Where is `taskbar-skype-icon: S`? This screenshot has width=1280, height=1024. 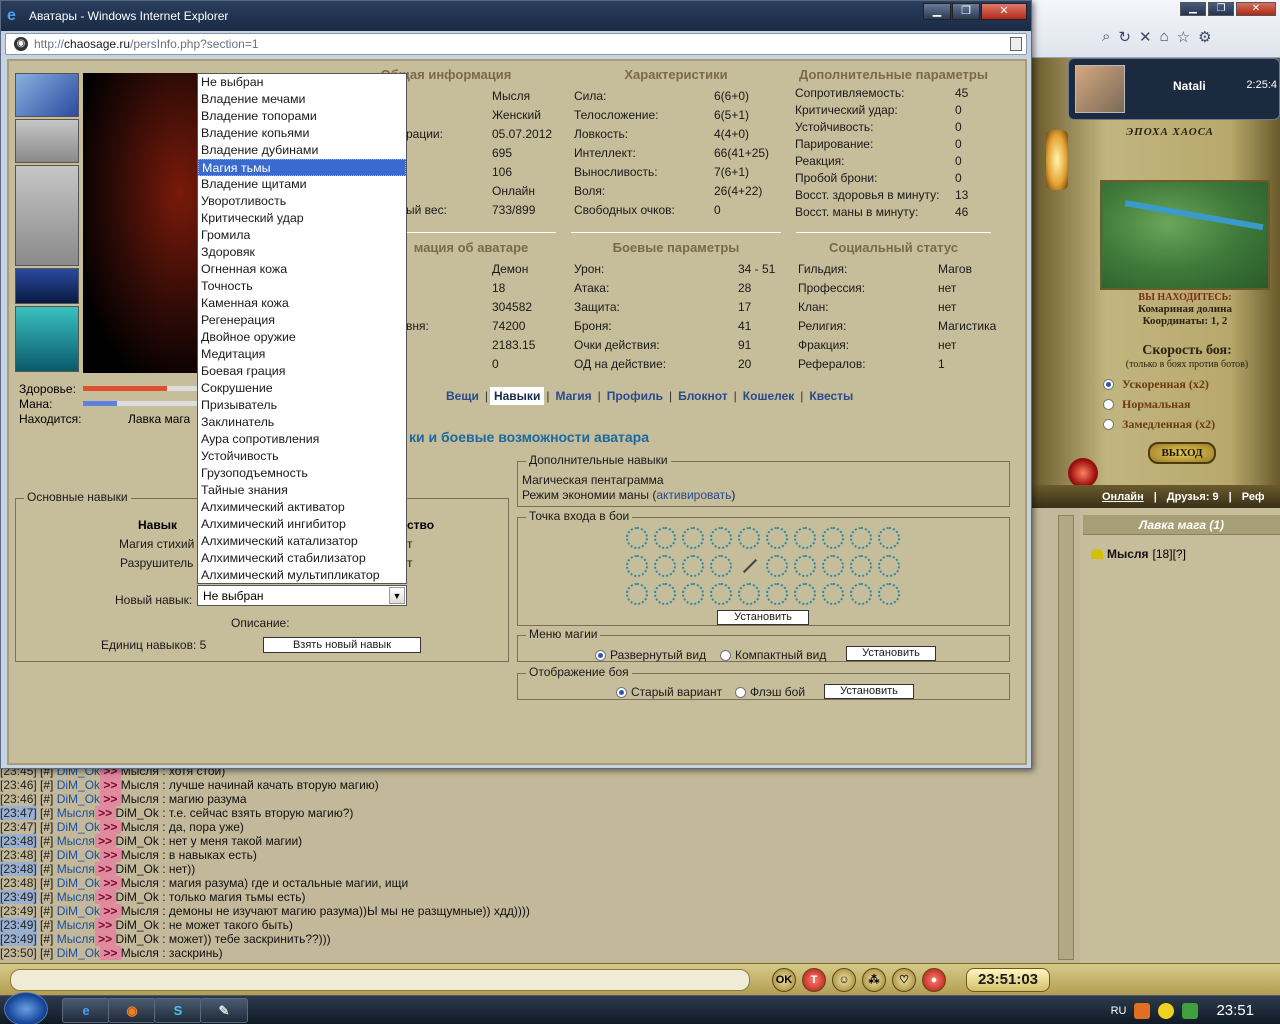
taskbar-skype-icon: S is located at coordinates (178, 1010).